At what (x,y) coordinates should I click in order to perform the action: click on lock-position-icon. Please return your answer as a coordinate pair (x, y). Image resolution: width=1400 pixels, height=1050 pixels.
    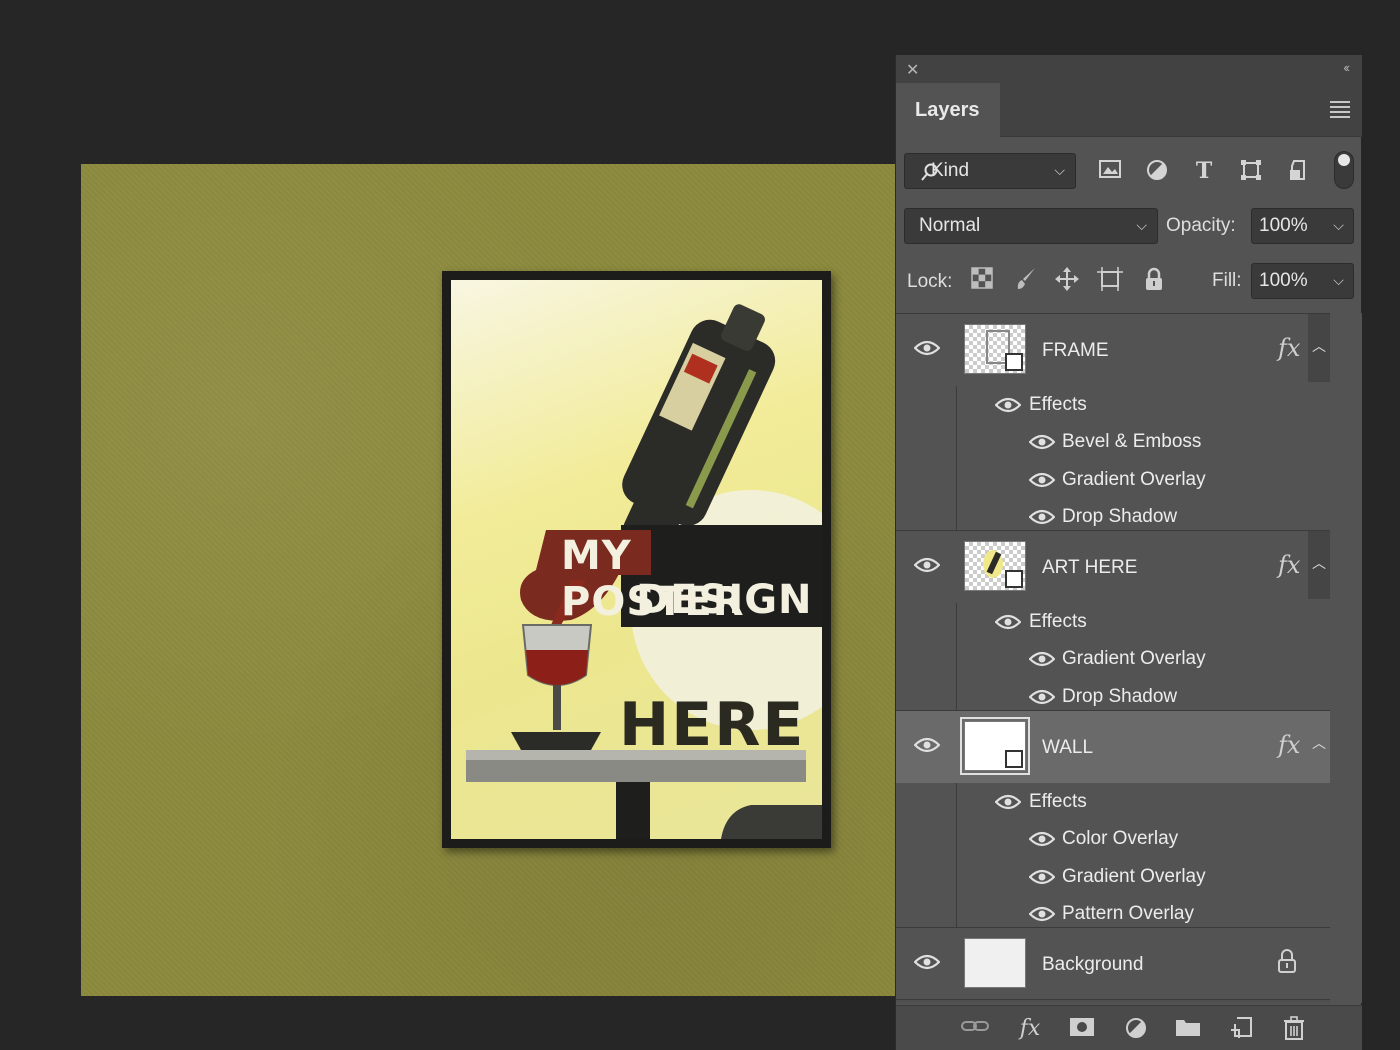
    Looking at the image, I should click on (1067, 281).